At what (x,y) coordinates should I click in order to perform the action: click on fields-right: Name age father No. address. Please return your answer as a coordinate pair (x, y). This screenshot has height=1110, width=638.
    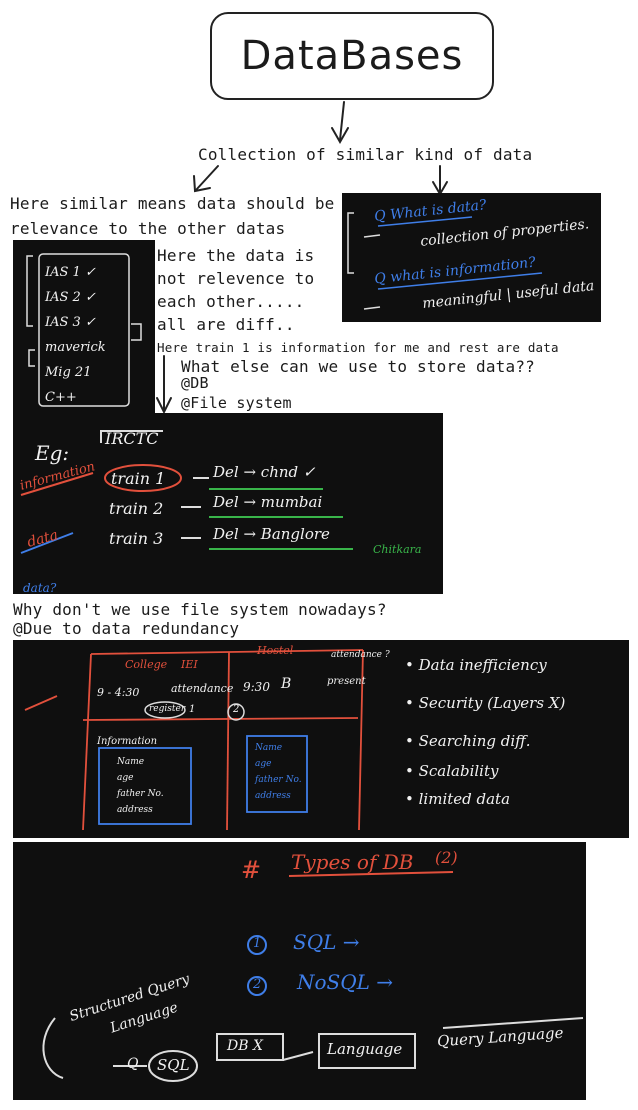
    Looking at the image, I should click on (278, 772).